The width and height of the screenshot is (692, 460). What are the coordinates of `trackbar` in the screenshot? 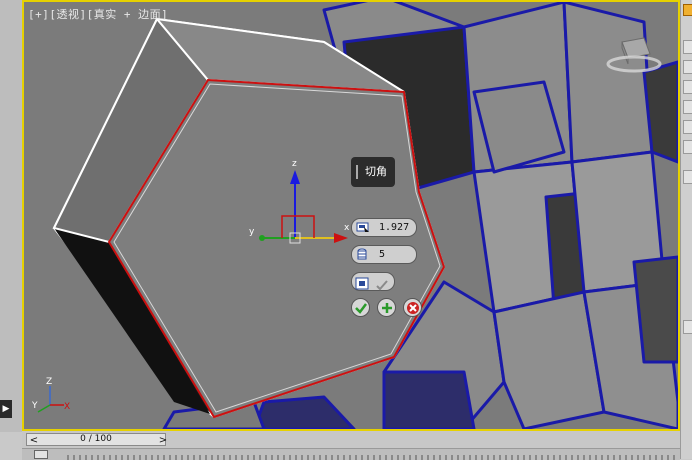 It's located at (351, 454).